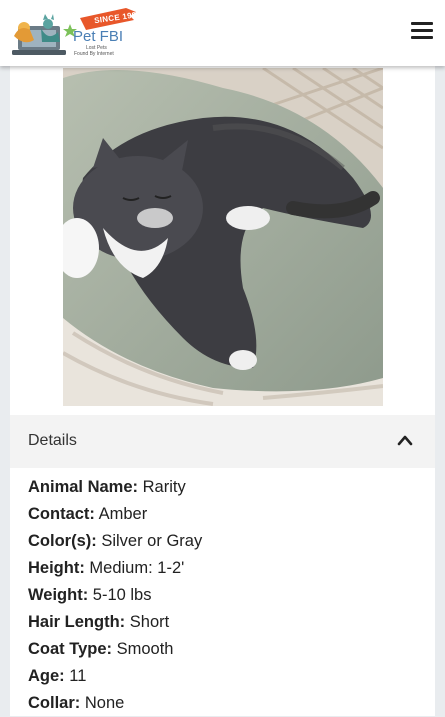 Image resolution: width=445 pixels, height=717 pixels. I want to click on detail-value: Amber, so click(123, 514).